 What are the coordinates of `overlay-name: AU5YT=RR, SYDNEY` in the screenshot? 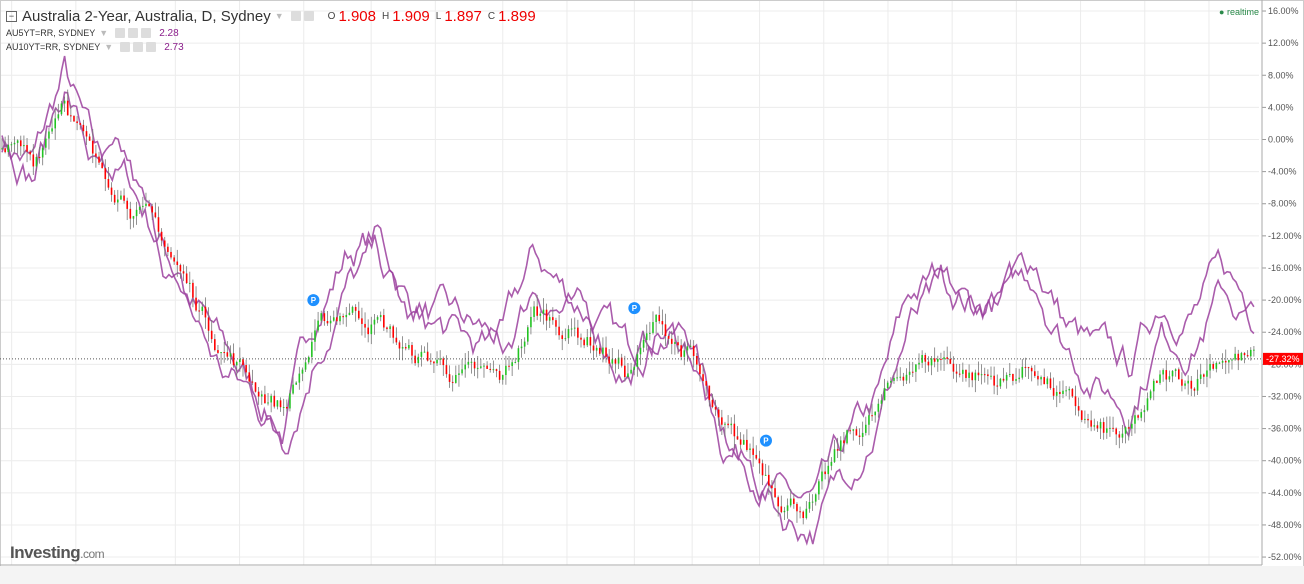 It's located at (50, 33).